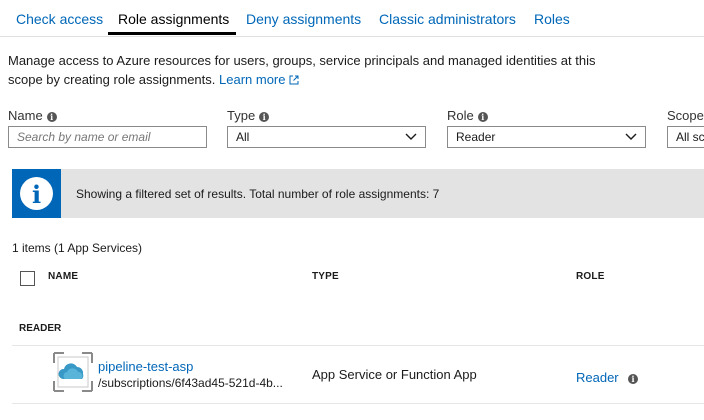 This screenshot has height=420, width=704. Describe the element at coordinates (243, 137) in the screenshot. I see `type-filter-value: All` at that location.